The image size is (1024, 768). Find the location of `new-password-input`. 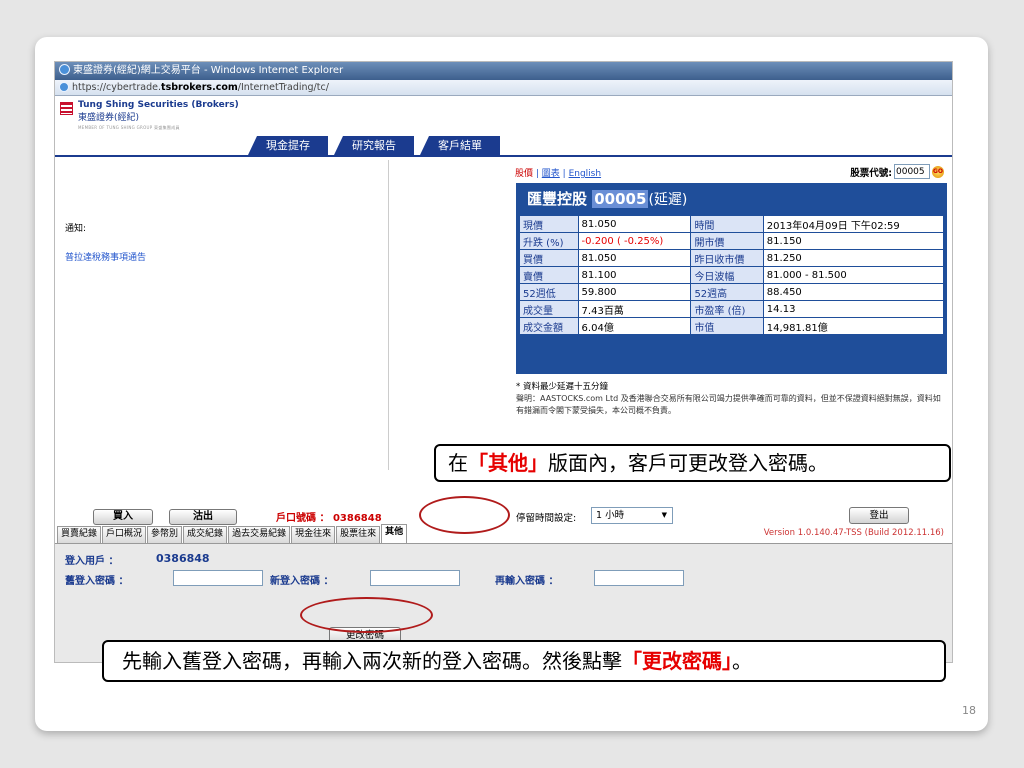

new-password-input is located at coordinates (415, 578).